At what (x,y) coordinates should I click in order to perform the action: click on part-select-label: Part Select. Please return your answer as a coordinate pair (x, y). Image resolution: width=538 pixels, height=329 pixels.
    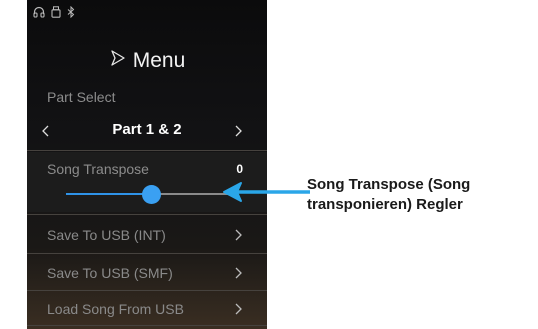
    Looking at the image, I should click on (81, 97).